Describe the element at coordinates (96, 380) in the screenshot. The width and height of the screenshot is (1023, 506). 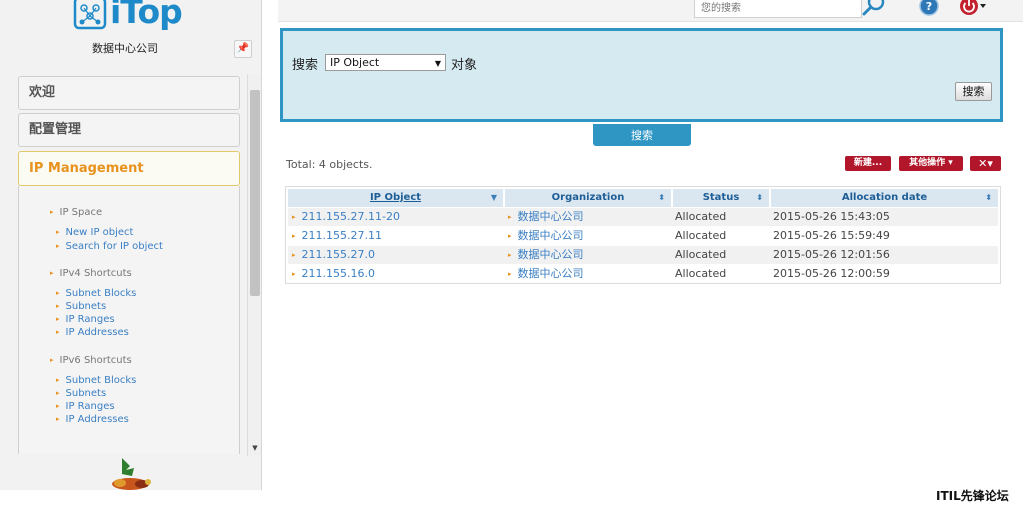
I see `menu-item-ipv6-subnet-blocks: ▸ Subnet Blocks` at that location.